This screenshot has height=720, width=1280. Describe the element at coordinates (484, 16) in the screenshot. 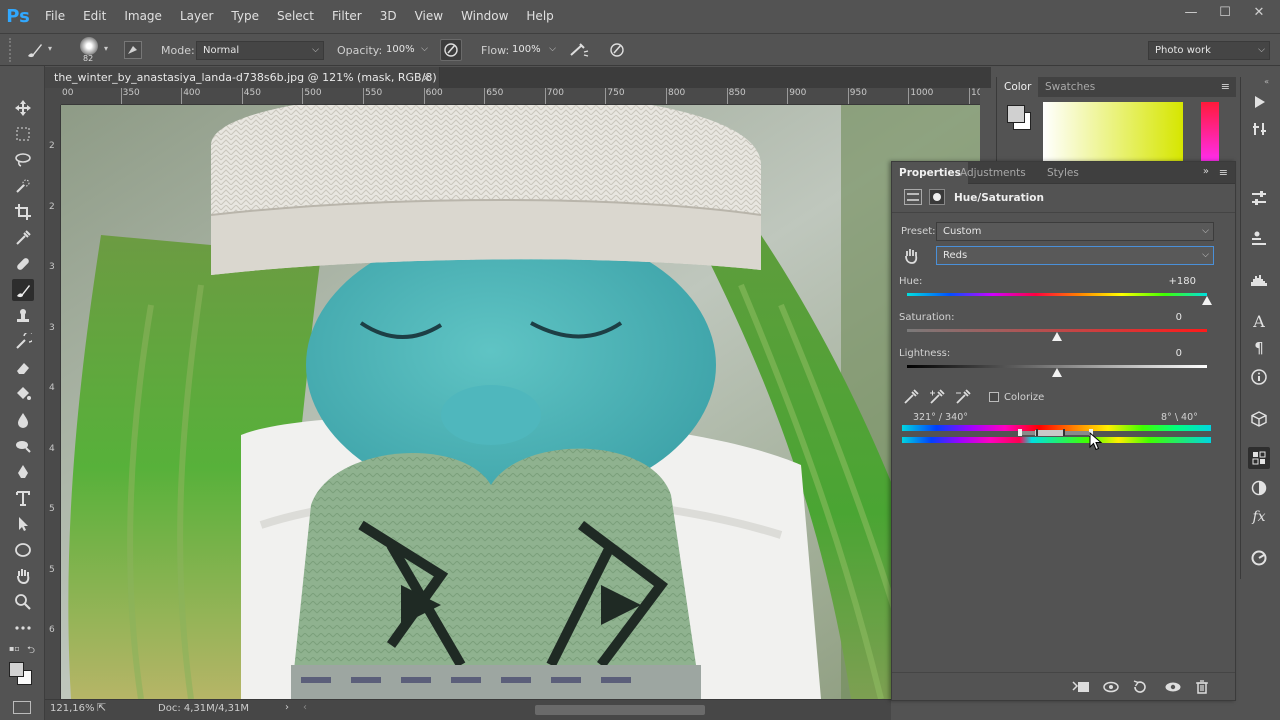

I see `menu-window: Window` at that location.